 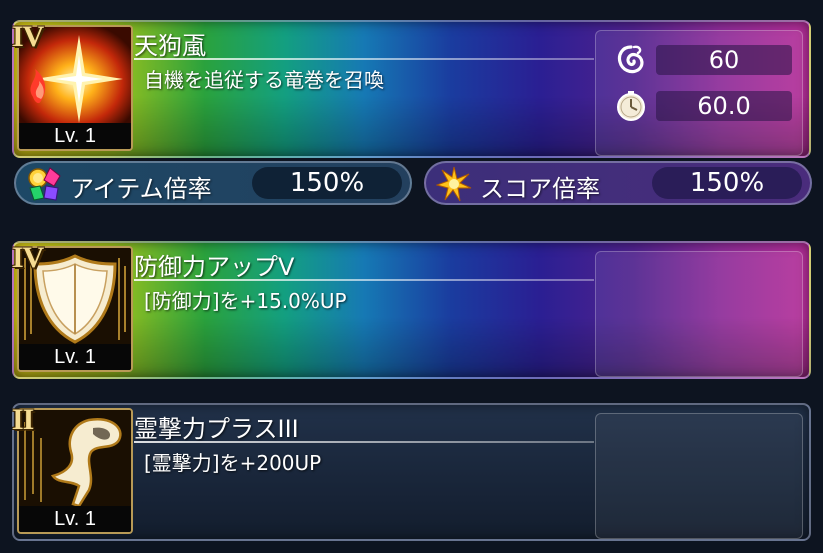 What do you see at coordinates (540, 189) in the screenshot?
I see `score-multiplier-label: スコア倍率` at bounding box center [540, 189].